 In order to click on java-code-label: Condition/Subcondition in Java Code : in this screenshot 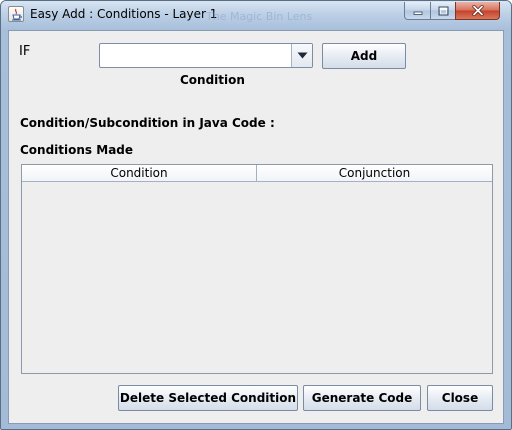, I will do `click(147, 123)`.